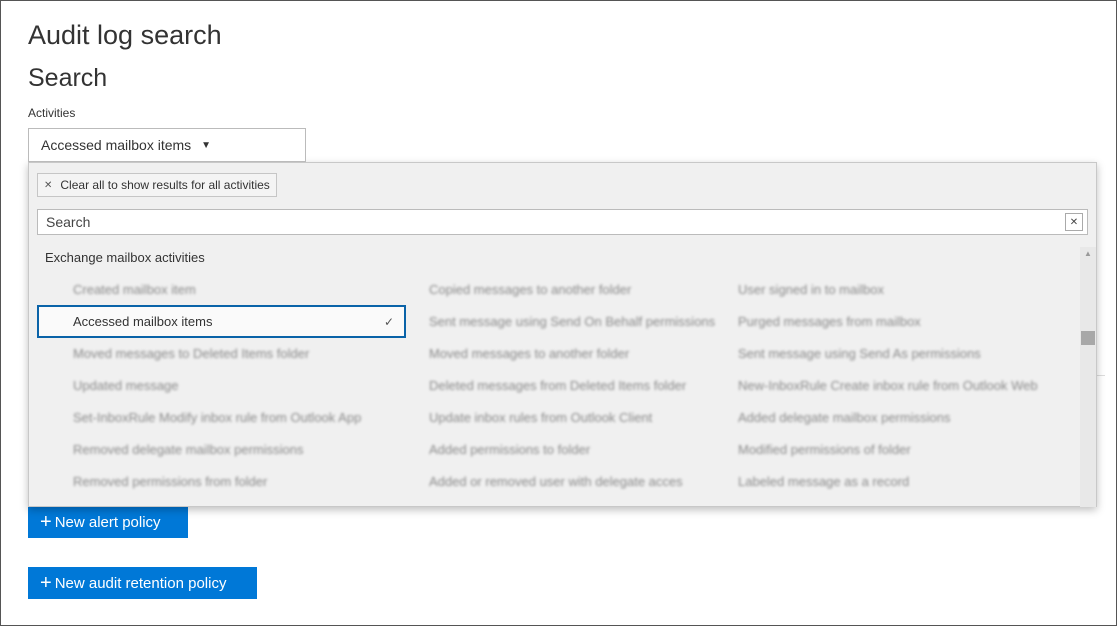 Image resolution: width=1117 pixels, height=626 pixels. What do you see at coordinates (116, 145) in the screenshot?
I see `activities-dropdown-value: Accessed mailbox items` at bounding box center [116, 145].